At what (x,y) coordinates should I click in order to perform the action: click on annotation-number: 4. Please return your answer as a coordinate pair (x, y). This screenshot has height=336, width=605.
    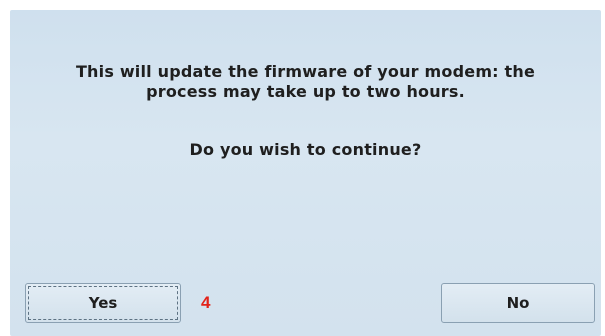
    Looking at the image, I should click on (206, 302).